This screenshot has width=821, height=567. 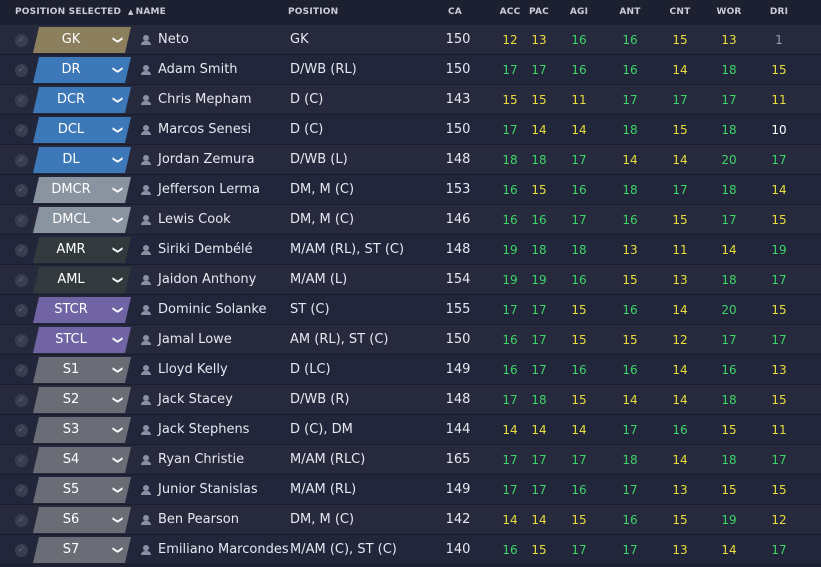 What do you see at coordinates (82, 520) in the screenshot?
I see `position-selector: S6 ❯` at bounding box center [82, 520].